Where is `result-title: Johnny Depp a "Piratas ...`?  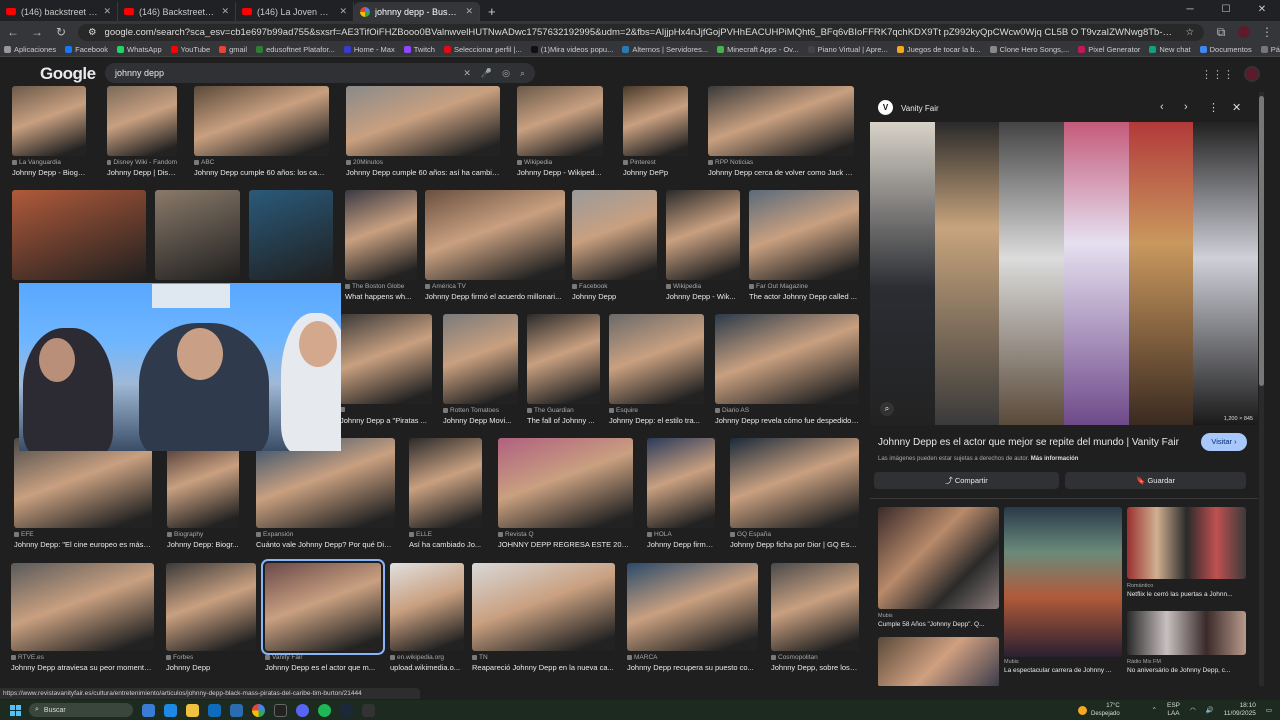
result-title: Johnny Depp a "Piratas ... is located at coordinates (386, 420).